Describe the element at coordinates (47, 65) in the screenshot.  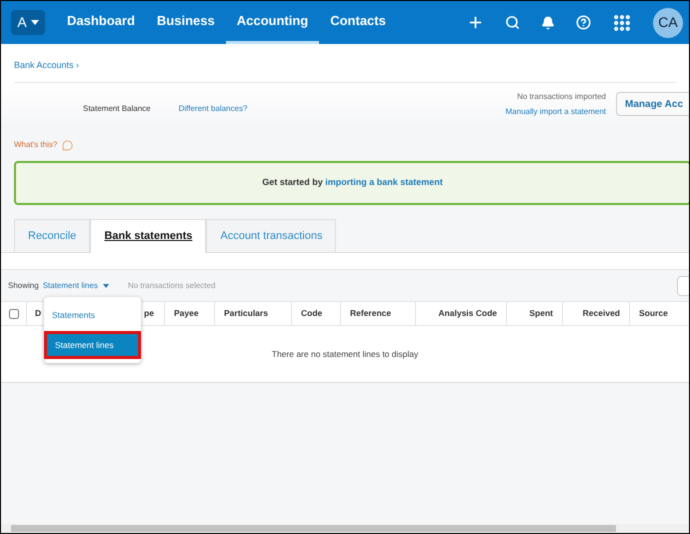
I see `breadcrumb-link: Bank Accounts ›` at that location.